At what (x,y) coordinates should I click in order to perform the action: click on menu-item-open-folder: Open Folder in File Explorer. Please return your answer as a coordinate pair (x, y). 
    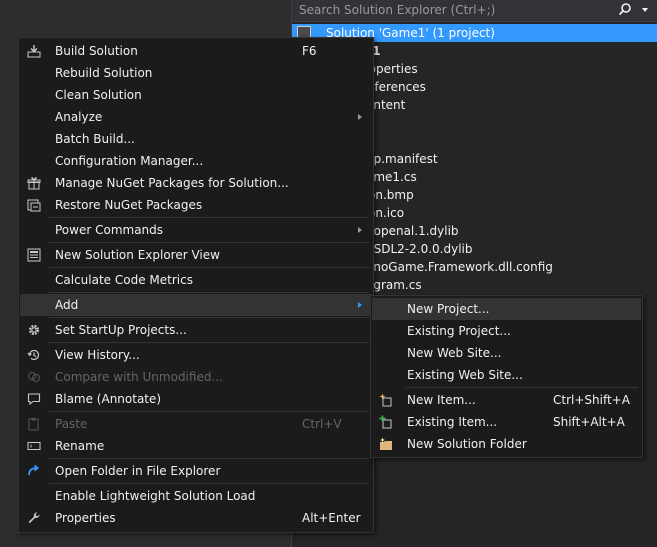
    Looking at the image, I should click on (196, 471).